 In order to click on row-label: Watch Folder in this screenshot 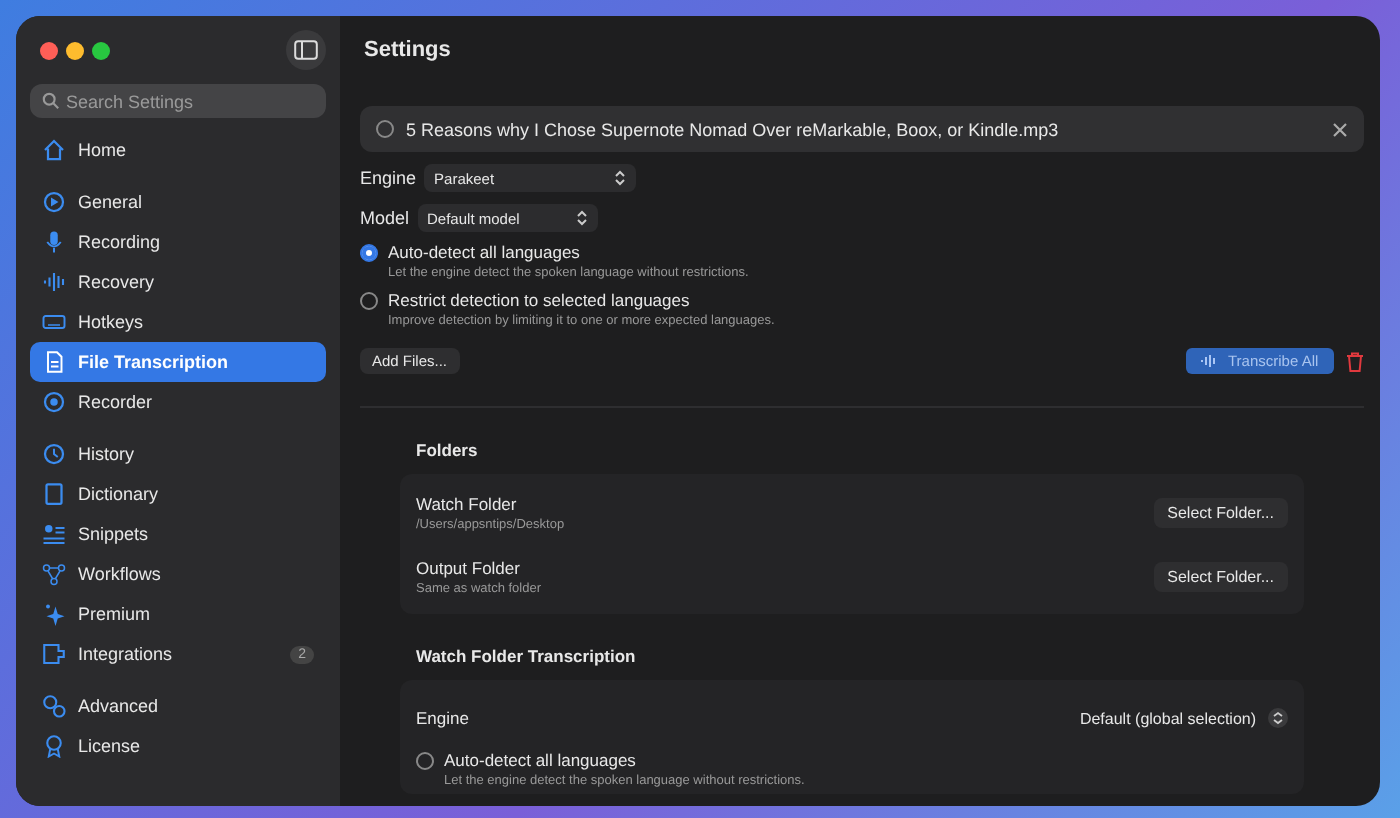, I will do `click(467, 503)`.